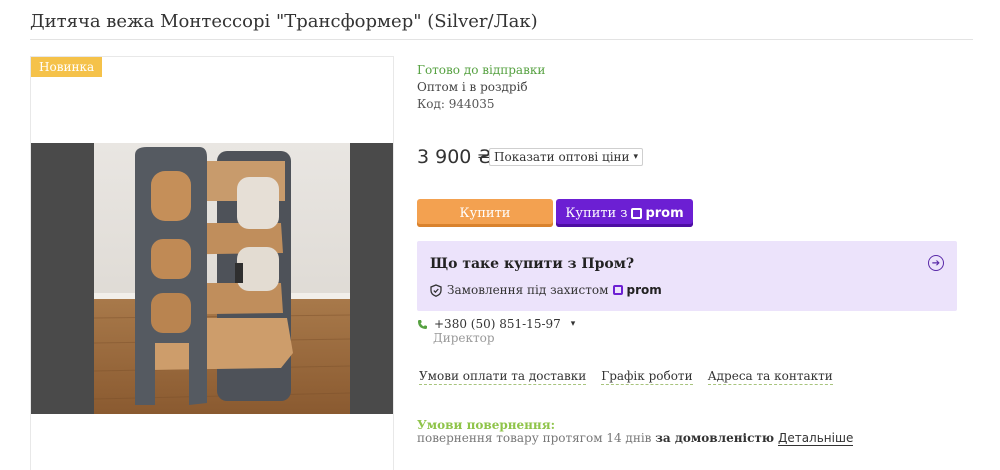 The image size is (1000, 470). What do you see at coordinates (67, 67) in the screenshot?
I see `new-badge: Новинка` at bounding box center [67, 67].